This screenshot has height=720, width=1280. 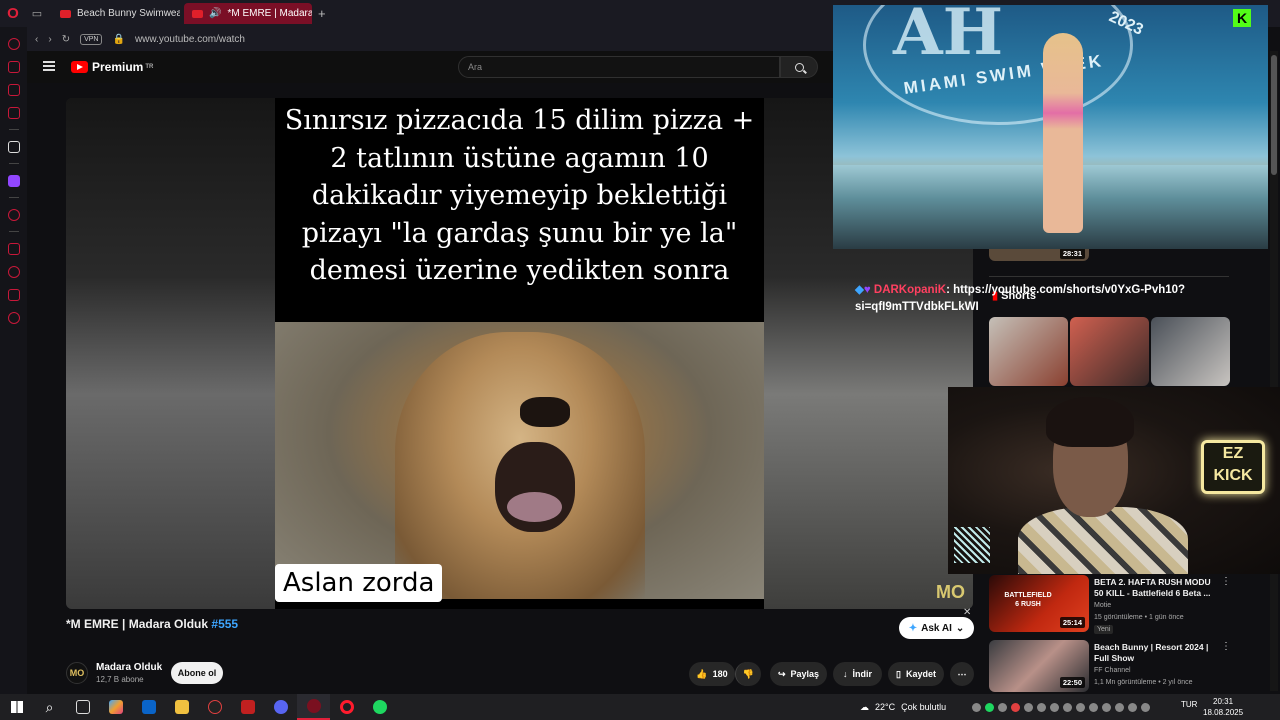 I want to click on save-button: ▯ Kaydet, so click(x=916, y=674).